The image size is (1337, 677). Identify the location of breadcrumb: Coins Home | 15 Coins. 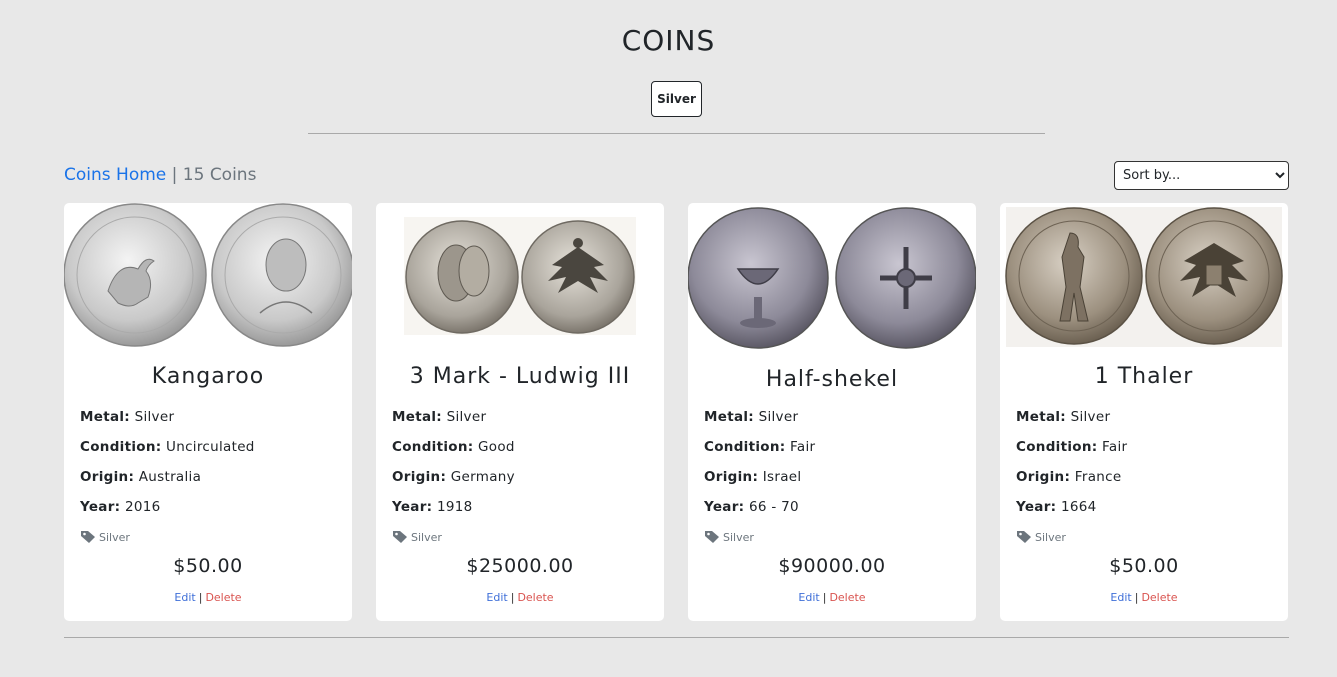
(160, 175).